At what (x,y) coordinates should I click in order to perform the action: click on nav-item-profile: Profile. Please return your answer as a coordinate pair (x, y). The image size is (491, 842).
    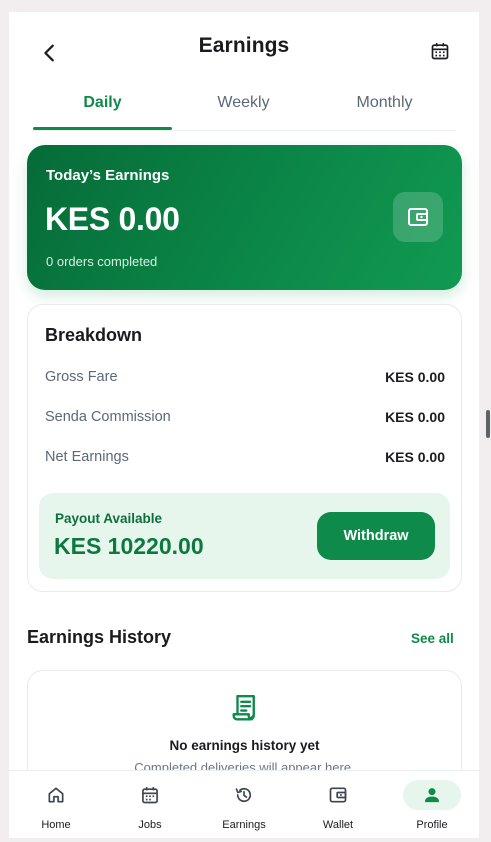
    Looking at the image, I should click on (432, 804).